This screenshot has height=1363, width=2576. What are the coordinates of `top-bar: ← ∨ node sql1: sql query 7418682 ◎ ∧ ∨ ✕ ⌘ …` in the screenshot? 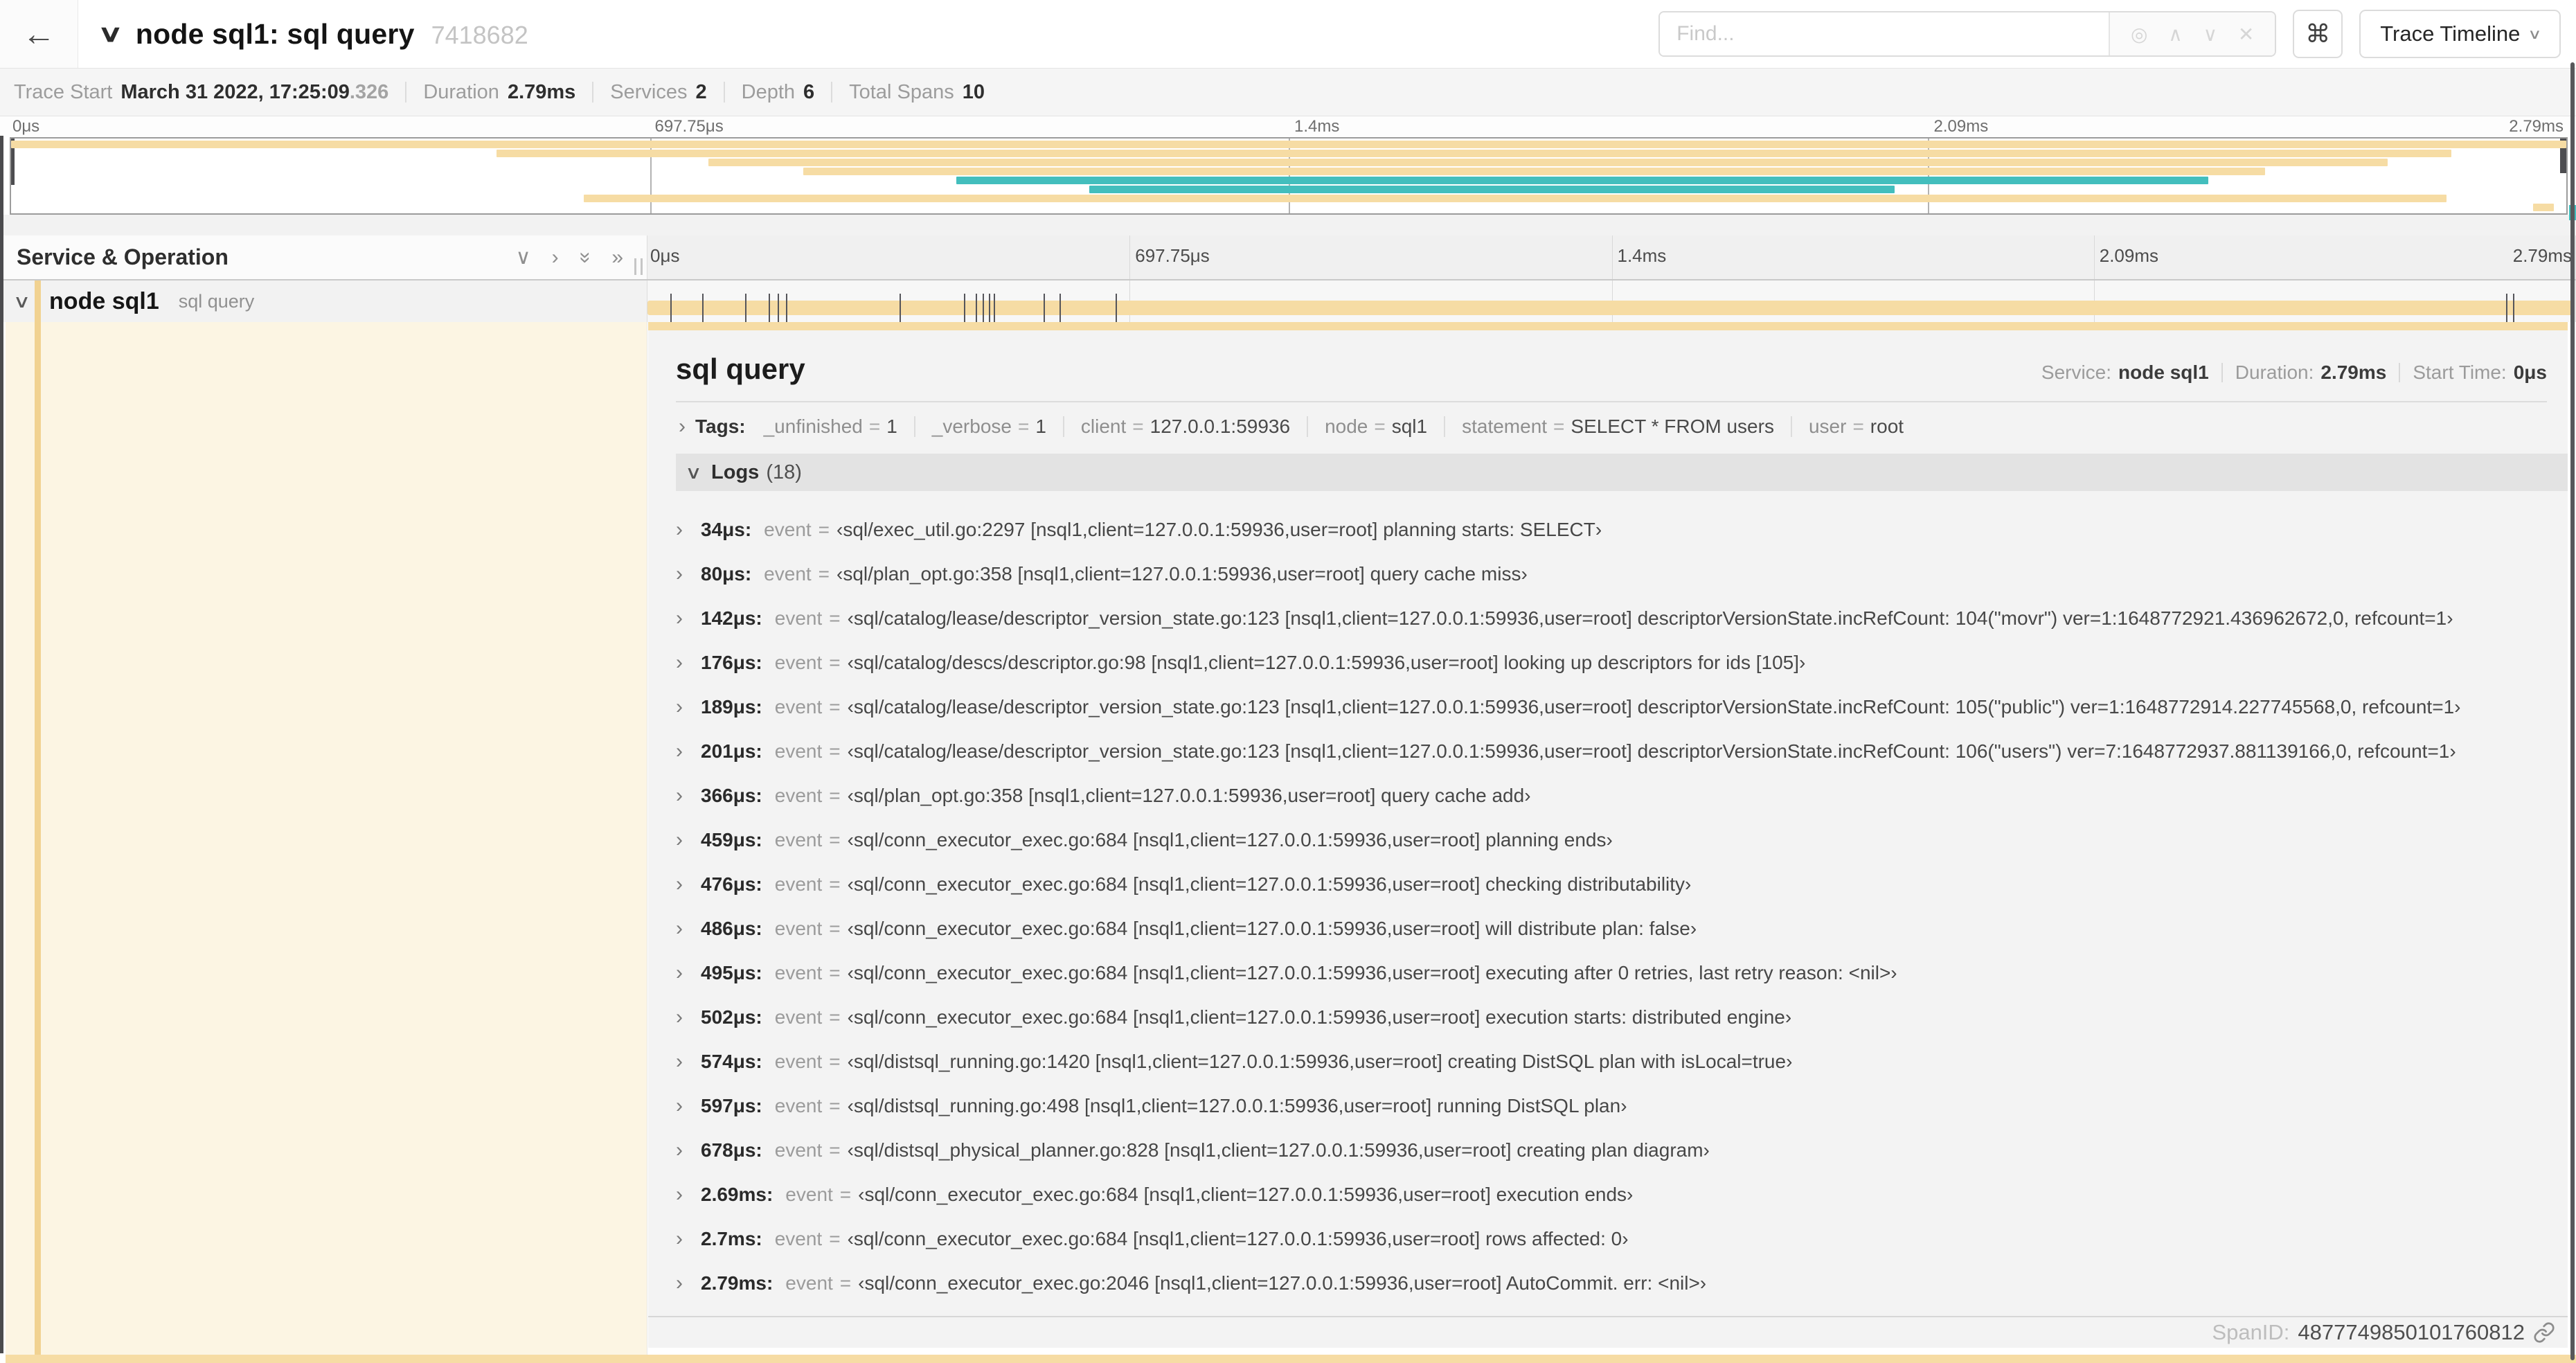 It's located at (1288, 34).